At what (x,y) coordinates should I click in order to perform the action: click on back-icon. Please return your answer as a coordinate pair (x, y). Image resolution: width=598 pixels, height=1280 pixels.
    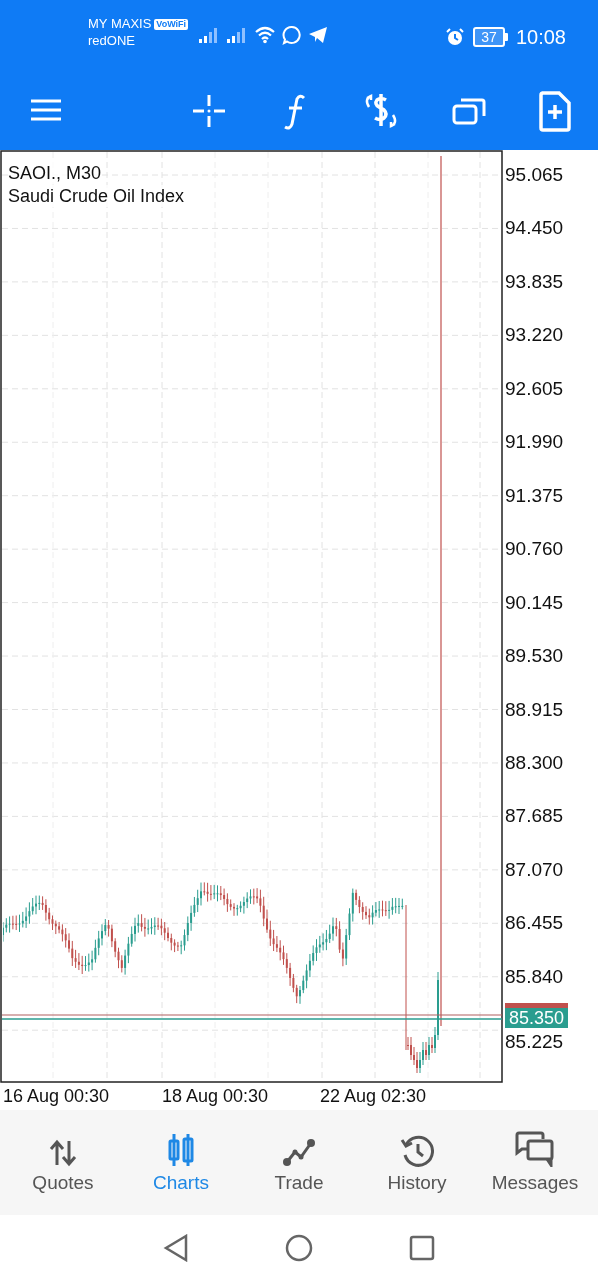
    Looking at the image, I should click on (176, 1247).